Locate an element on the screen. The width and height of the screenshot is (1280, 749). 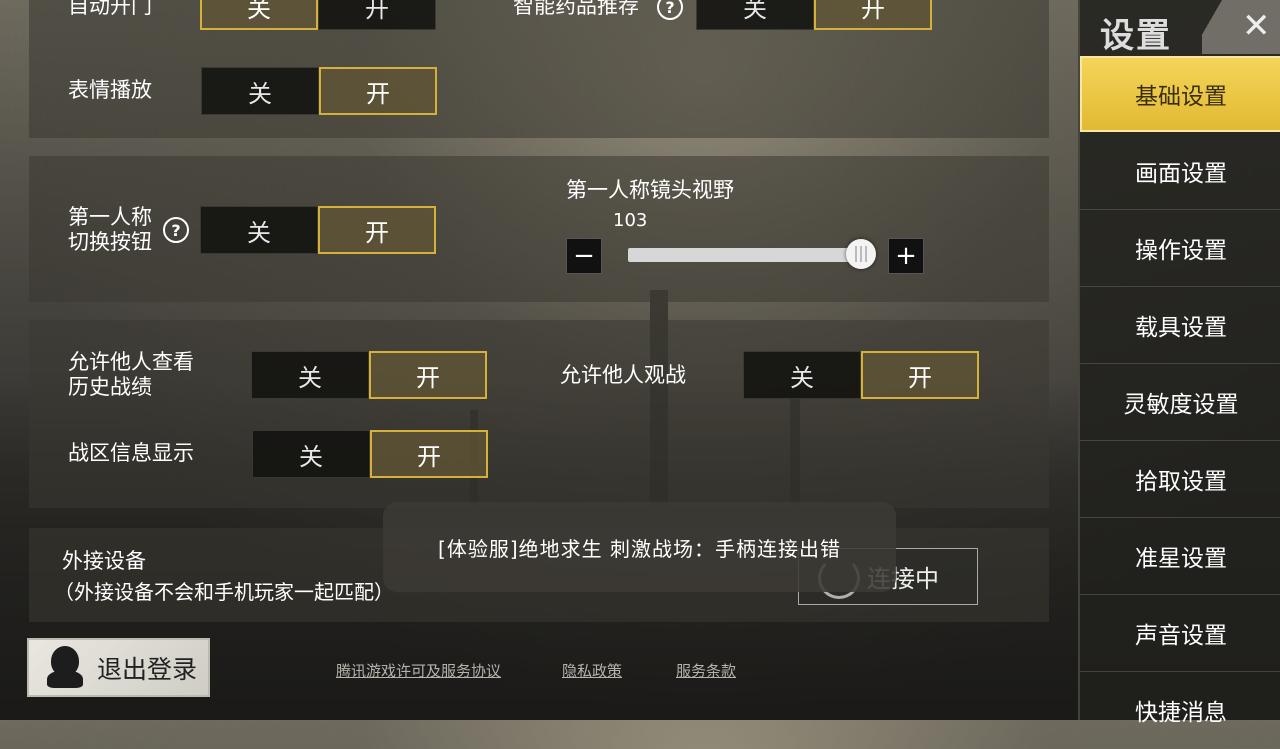
emote-play-label: 表情播放 is located at coordinates (110, 90).